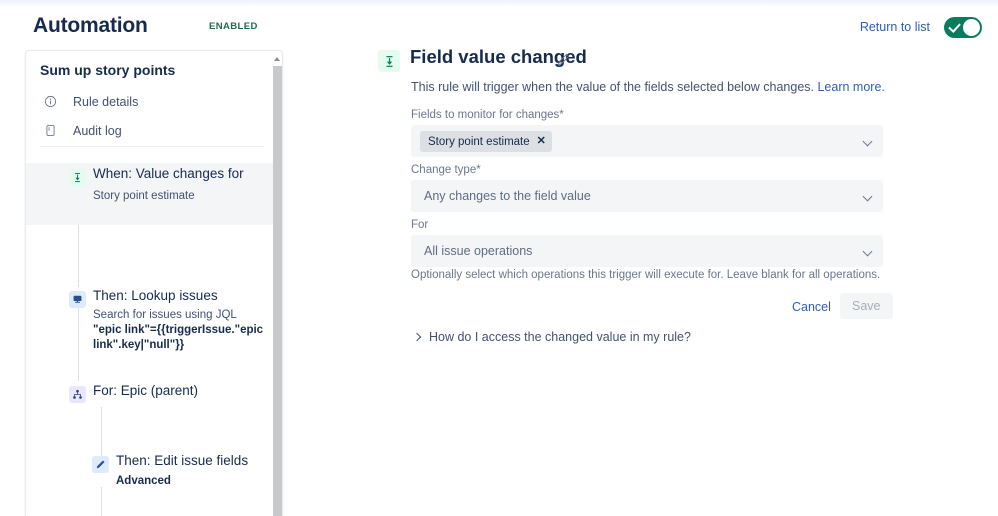 This screenshot has height=516, width=998. I want to click on edit-pencil-icon, so click(100, 464).